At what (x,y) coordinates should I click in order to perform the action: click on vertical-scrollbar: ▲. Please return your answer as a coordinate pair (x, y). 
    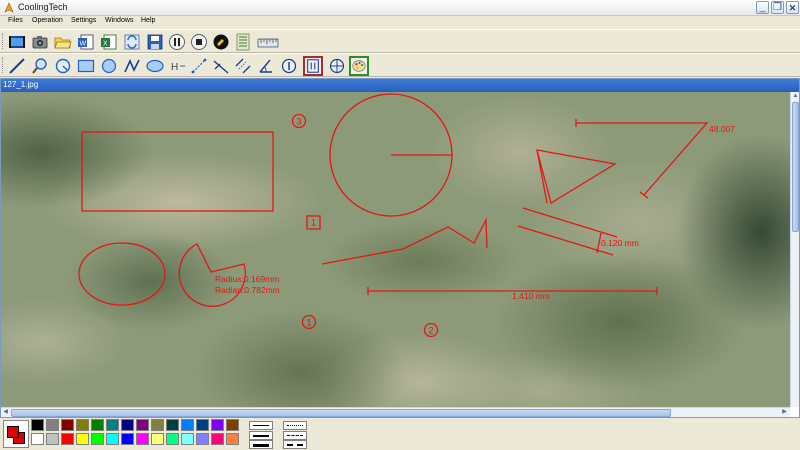
    Looking at the image, I should click on (794, 249).